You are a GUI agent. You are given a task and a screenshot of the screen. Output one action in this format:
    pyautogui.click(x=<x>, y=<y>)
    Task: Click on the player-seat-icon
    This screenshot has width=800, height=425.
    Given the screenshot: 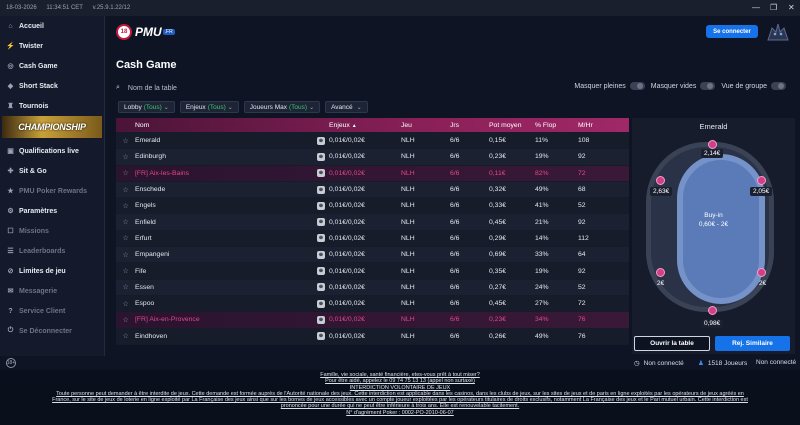 What is the action you would take?
    pyautogui.click(x=761, y=180)
    